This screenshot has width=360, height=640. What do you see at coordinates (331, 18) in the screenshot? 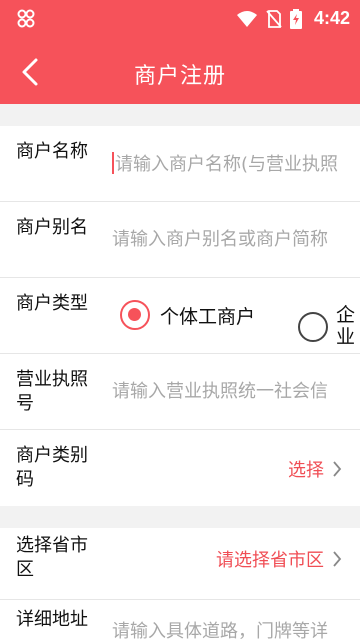
I see `status-time: 4:42` at bounding box center [331, 18].